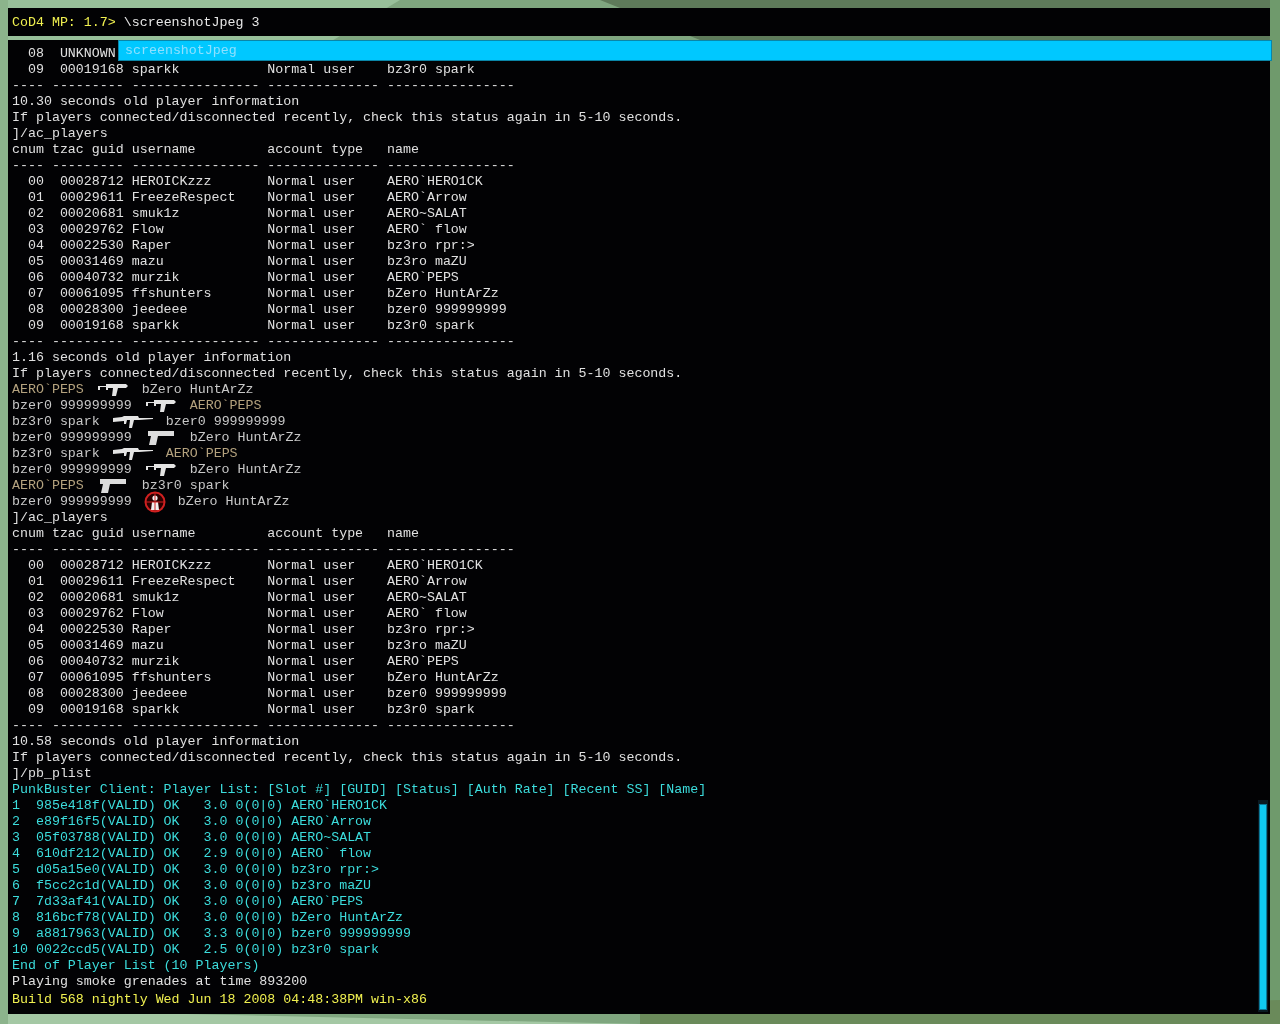 The image size is (1280, 1024). What do you see at coordinates (154, 502) in the screenshot?
I see `headshot-icon` at bounding box center [154, 502].